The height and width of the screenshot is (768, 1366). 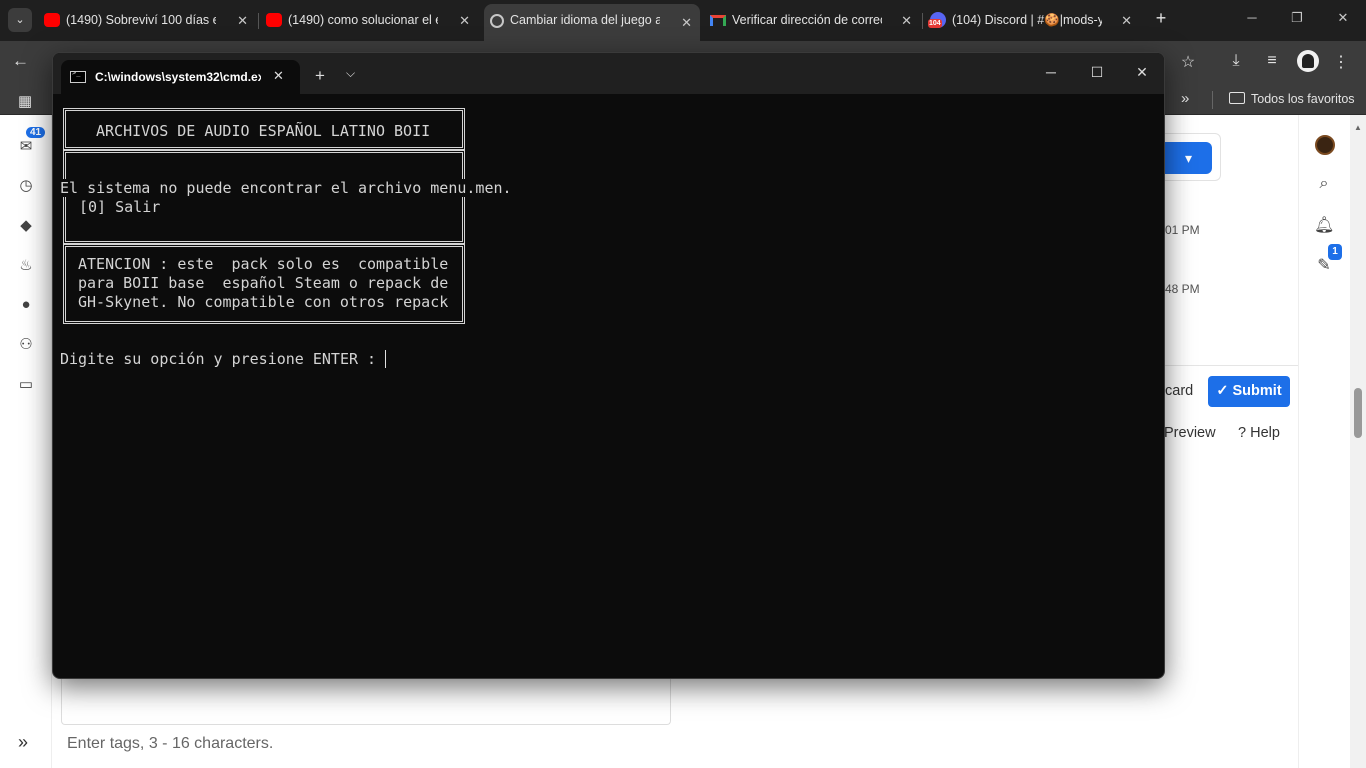 I want to click on browser-tab-active: Cambiar idioma del juego a ✕, so click(x=592, y=22).